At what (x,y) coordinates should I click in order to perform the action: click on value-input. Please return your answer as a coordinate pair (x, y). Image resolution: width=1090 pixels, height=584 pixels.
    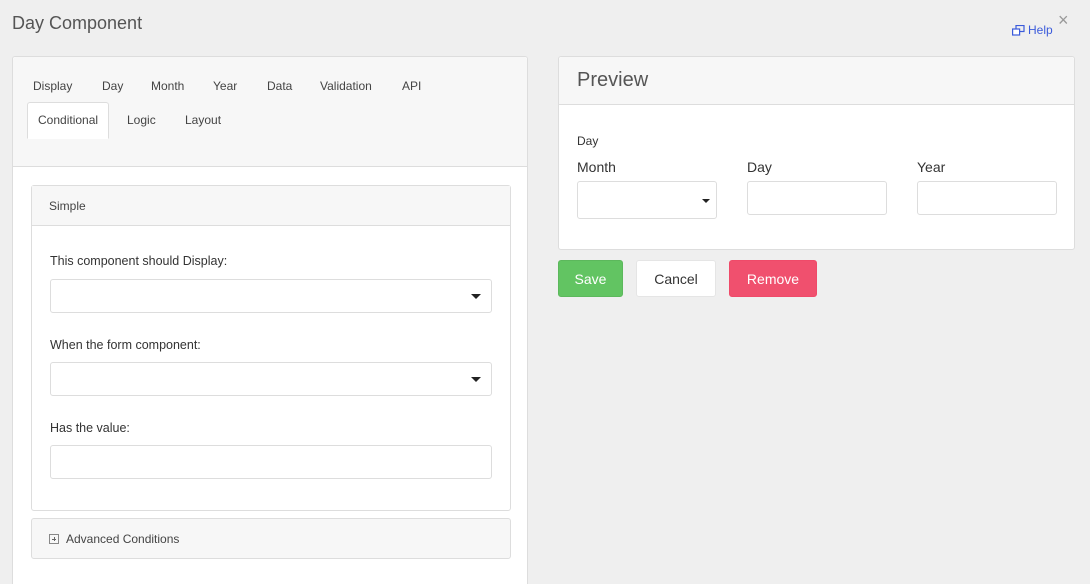
    Looking at the image, I should click on (271, 462).